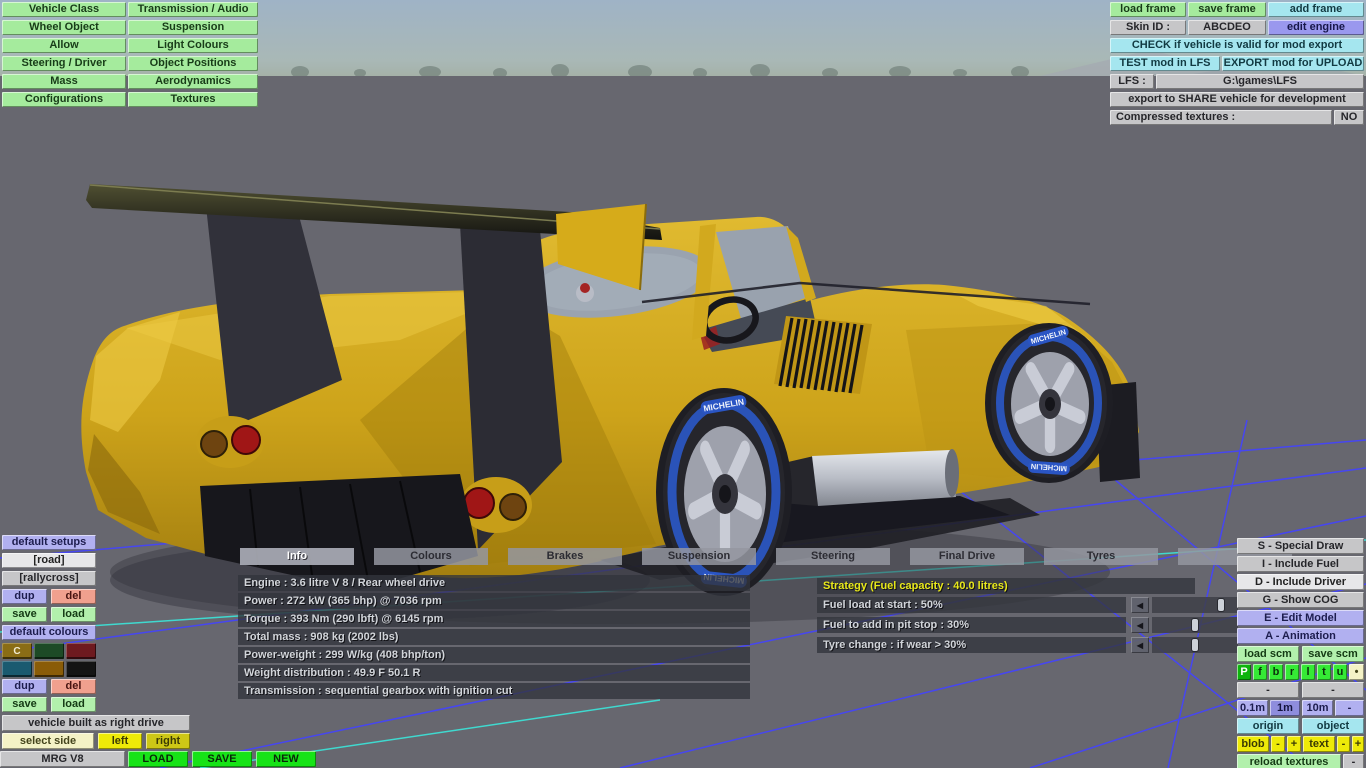 This screenshot has width=1366, height=768. What do you see at coordinates (1324, 672) in the screenshot?
I see `toggle-t-button: t` at bounding box center [1324, 672].